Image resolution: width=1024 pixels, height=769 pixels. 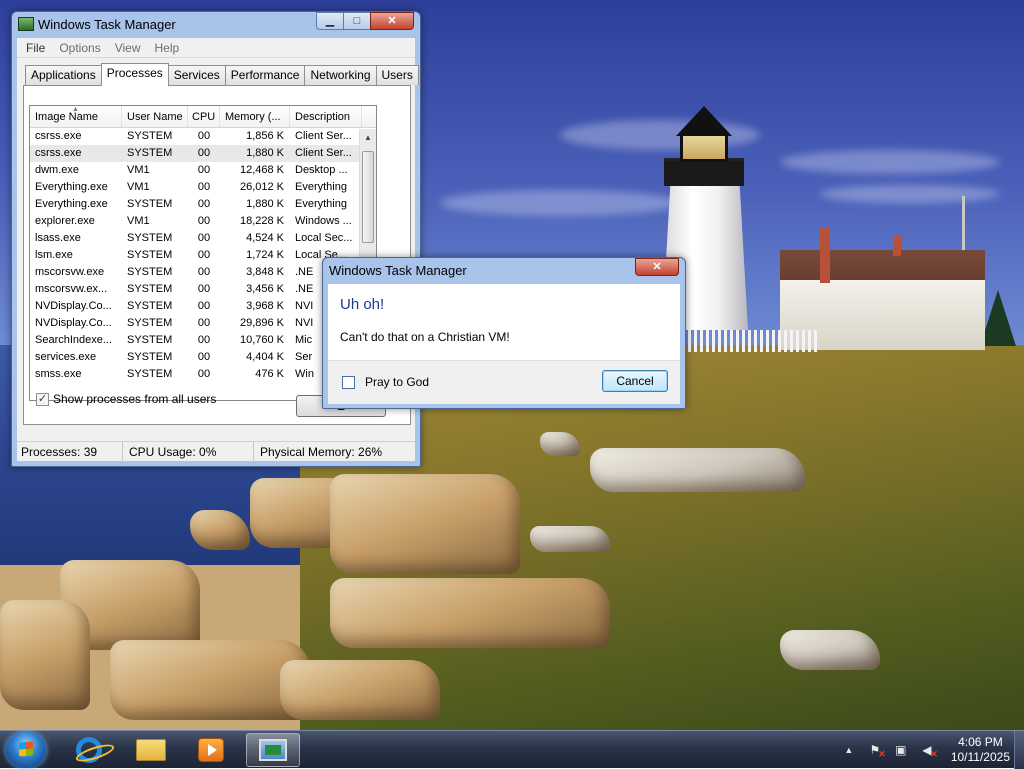 What do you see at coordinates (326, 116) in the screenshot?
I see `column-description: Description` at bounding box center [326, 116].